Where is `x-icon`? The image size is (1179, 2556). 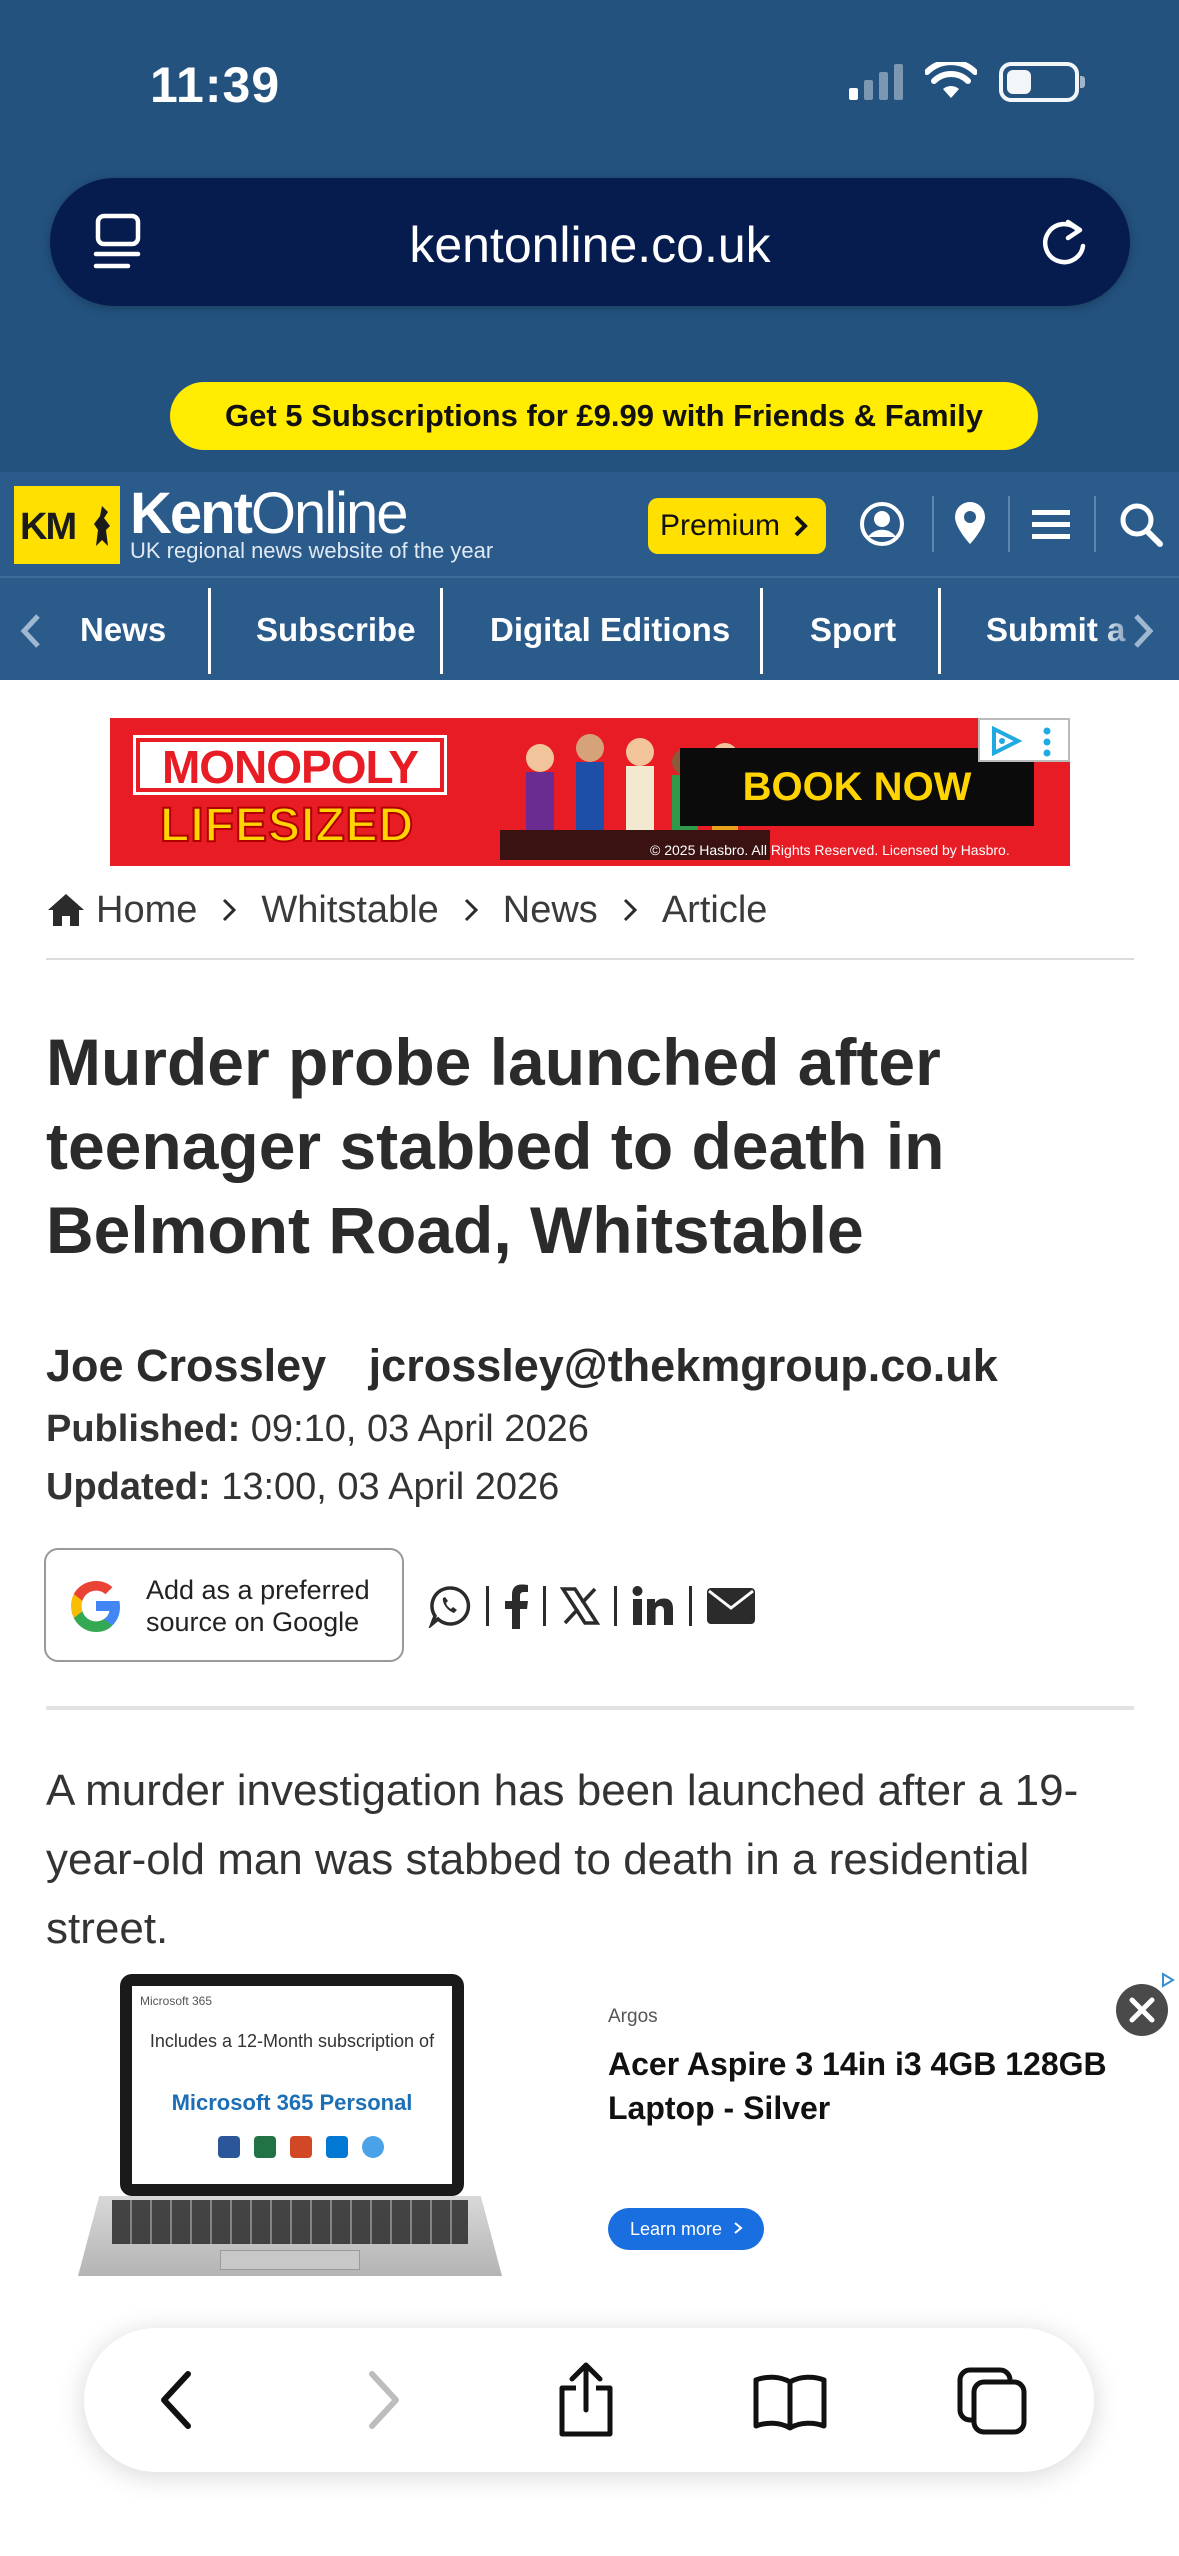 x-icon is located at coordinates (580, 1606).